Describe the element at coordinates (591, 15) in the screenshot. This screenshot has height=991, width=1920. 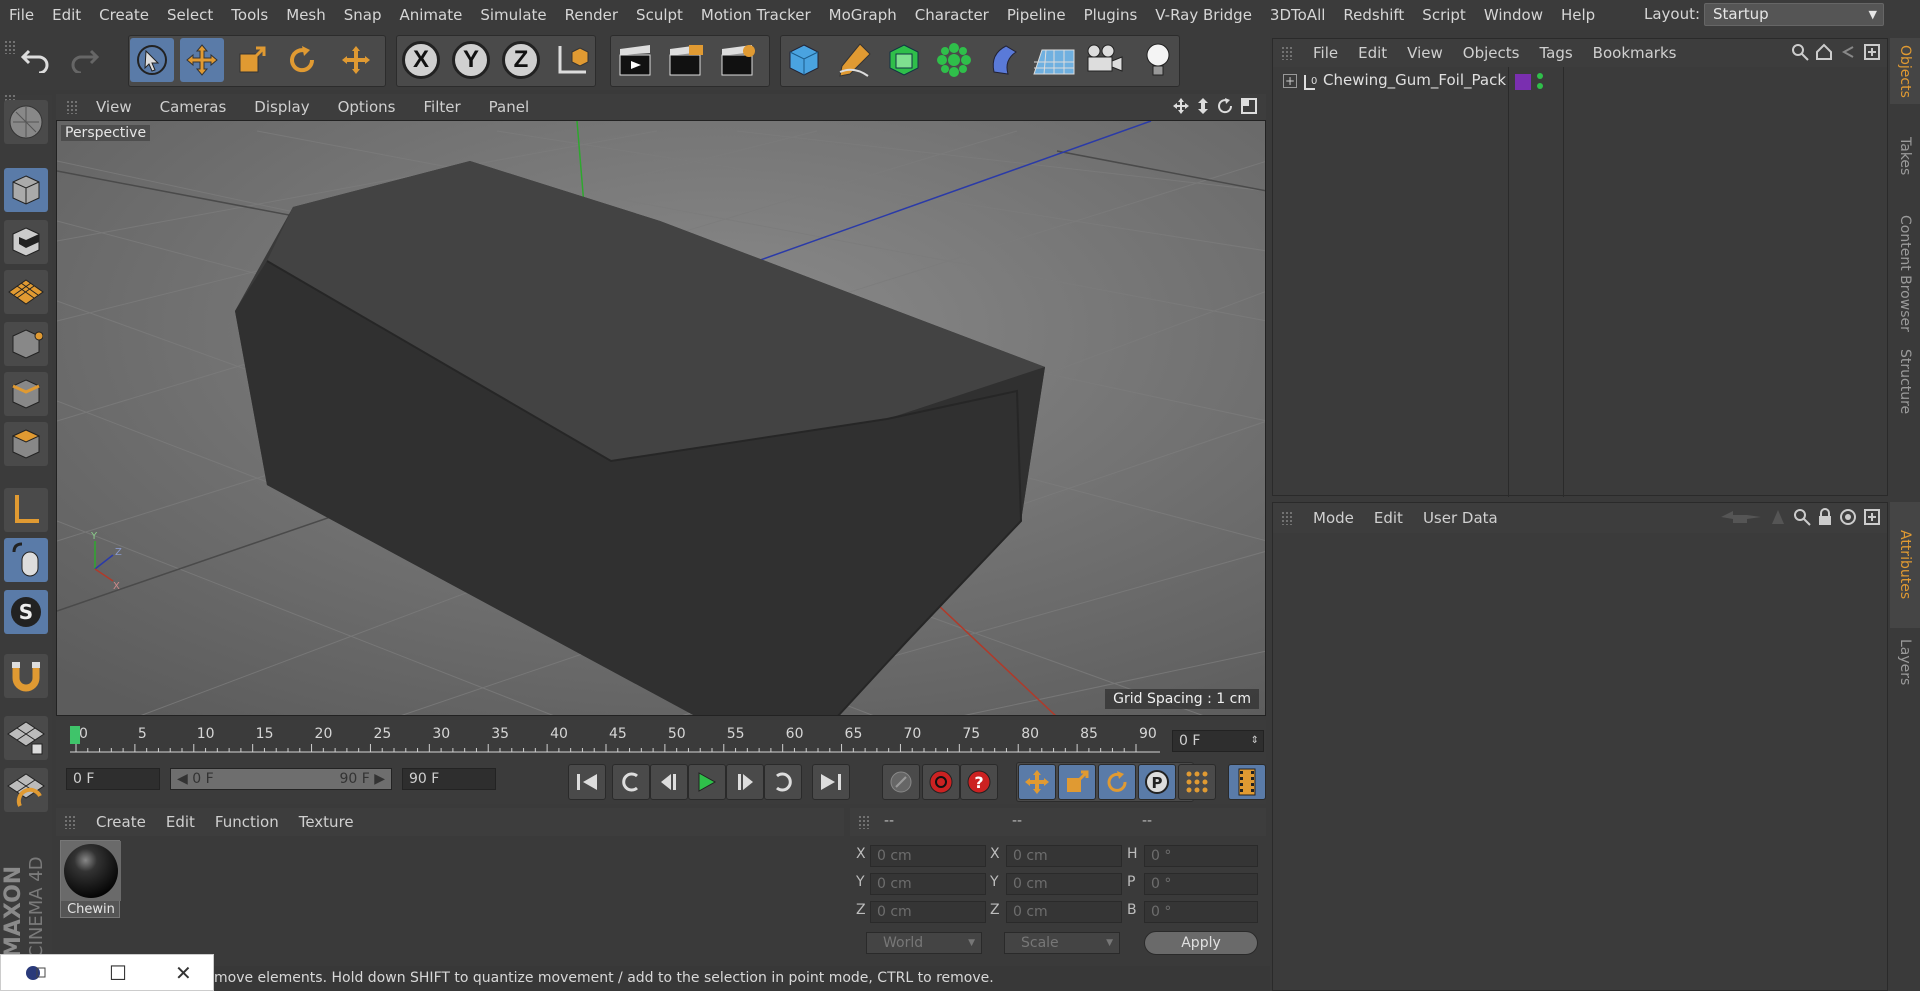
I see `menu-render: Render` at that location.